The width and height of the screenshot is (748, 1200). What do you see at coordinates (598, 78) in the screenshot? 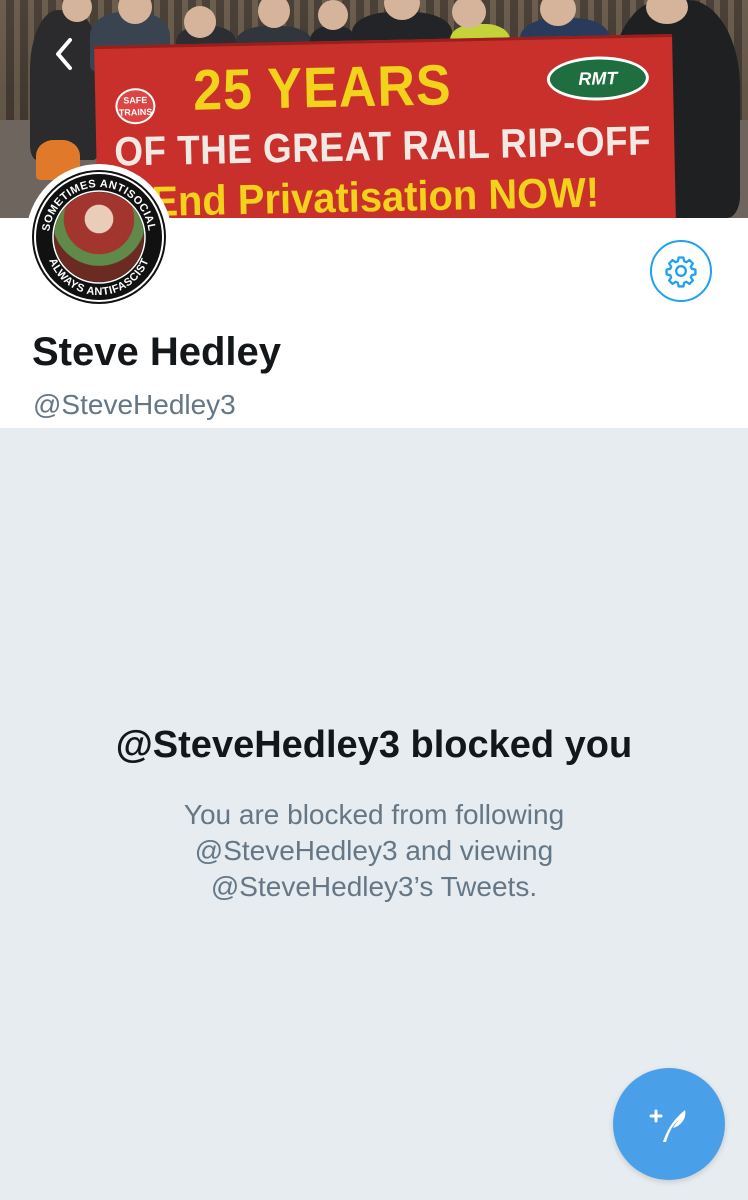
I see `rmt-logo: RMT` at bounding box center [598, 78].